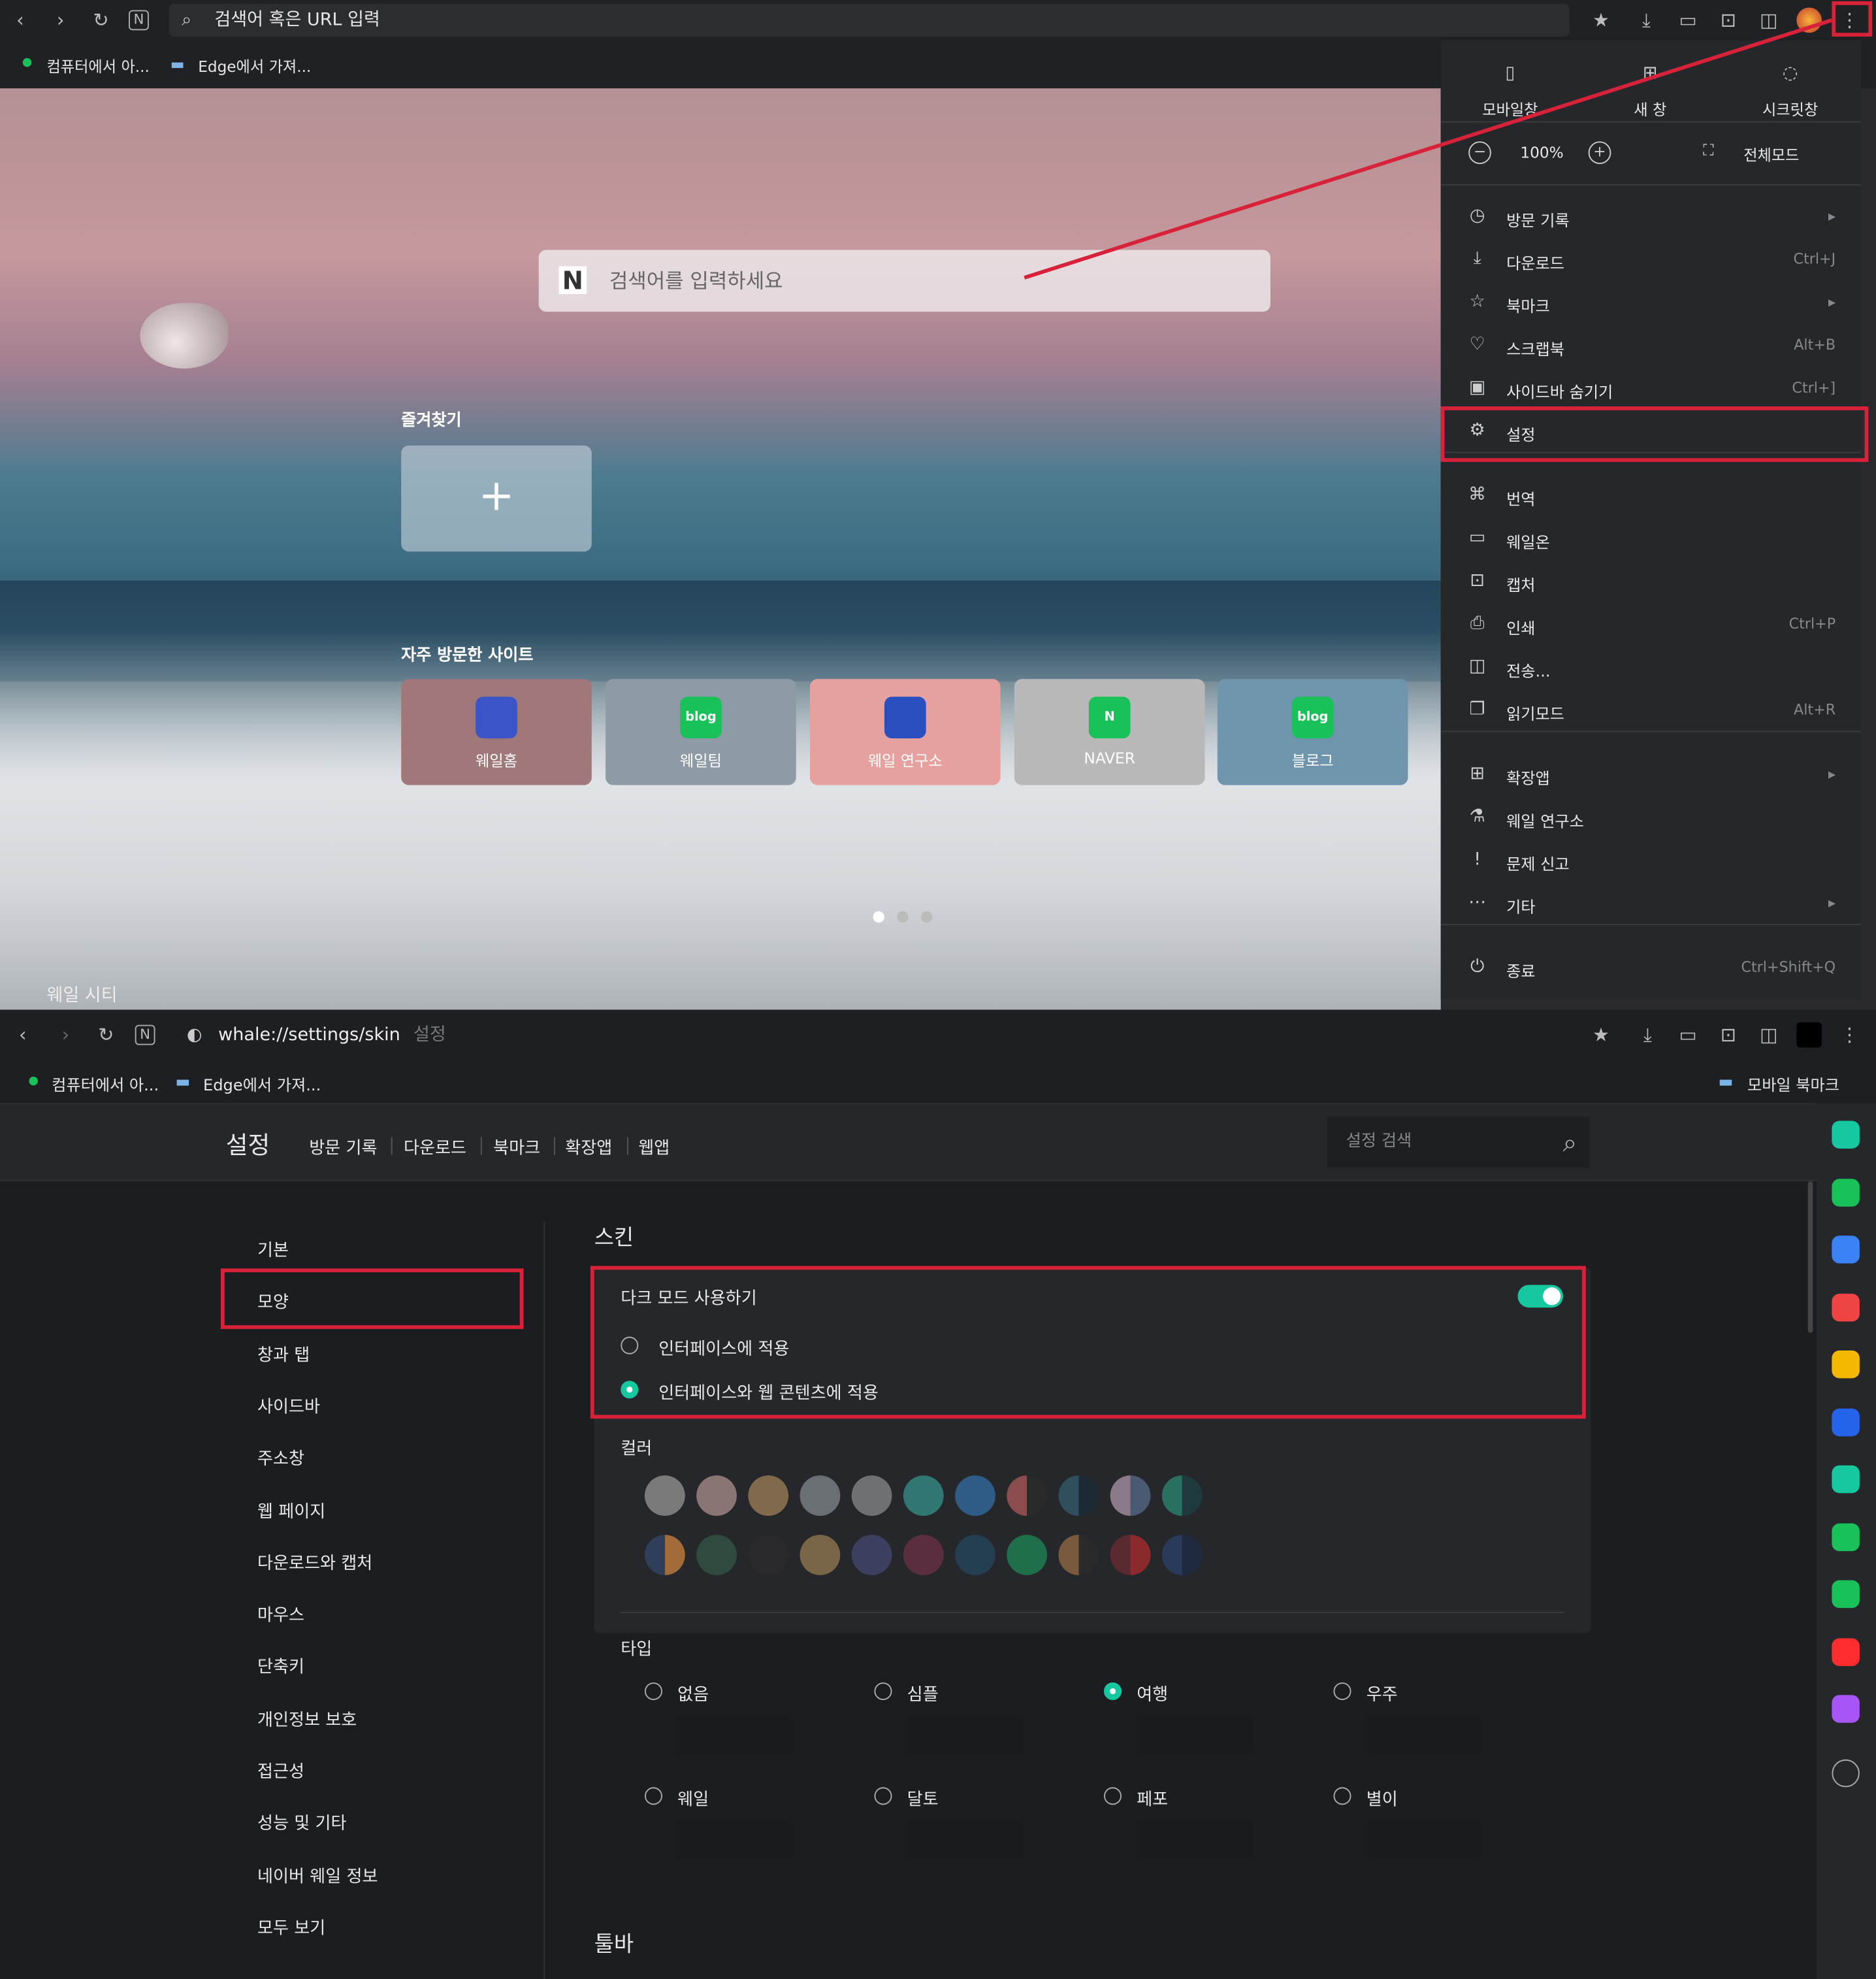 The width and height of the screenshot is (1876, 1979). I want to click on download-icon: ⤓, so click(1647, 1035).